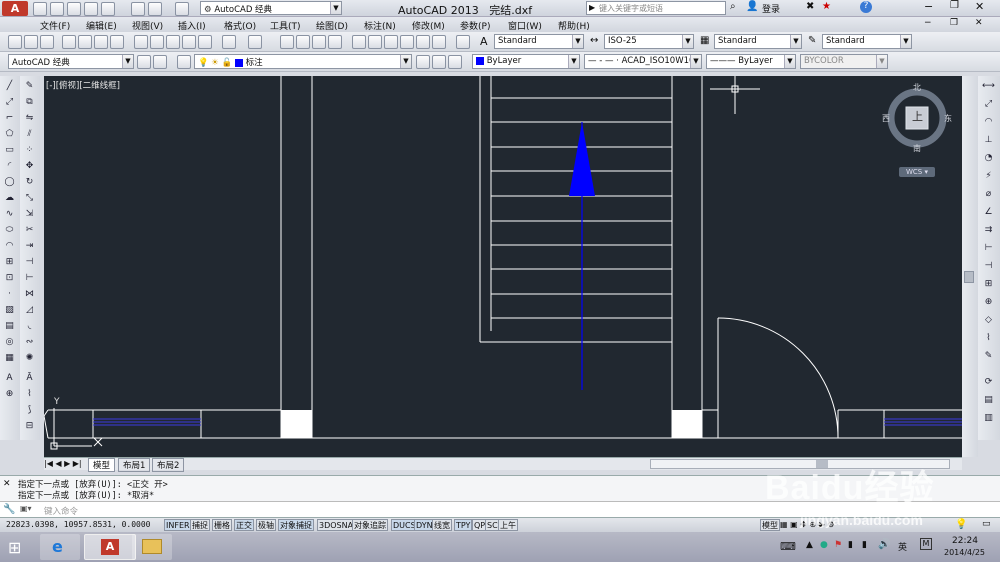 The height and width of the screenshot is (562, 1000). Describe the element at coordinates (85, 42) in the screenshot. I see `preview-icon` at that location.